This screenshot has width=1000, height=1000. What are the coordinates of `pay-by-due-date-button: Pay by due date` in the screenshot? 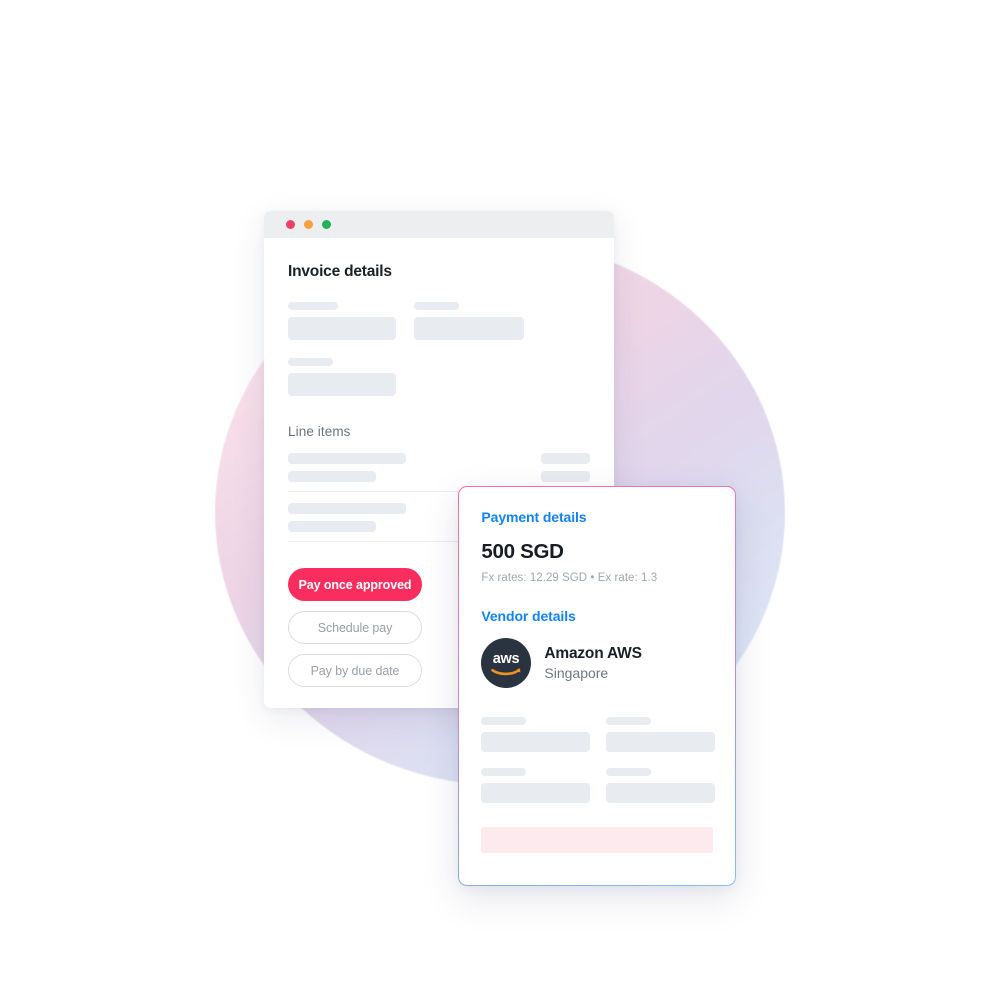 It's located at (355, 670).